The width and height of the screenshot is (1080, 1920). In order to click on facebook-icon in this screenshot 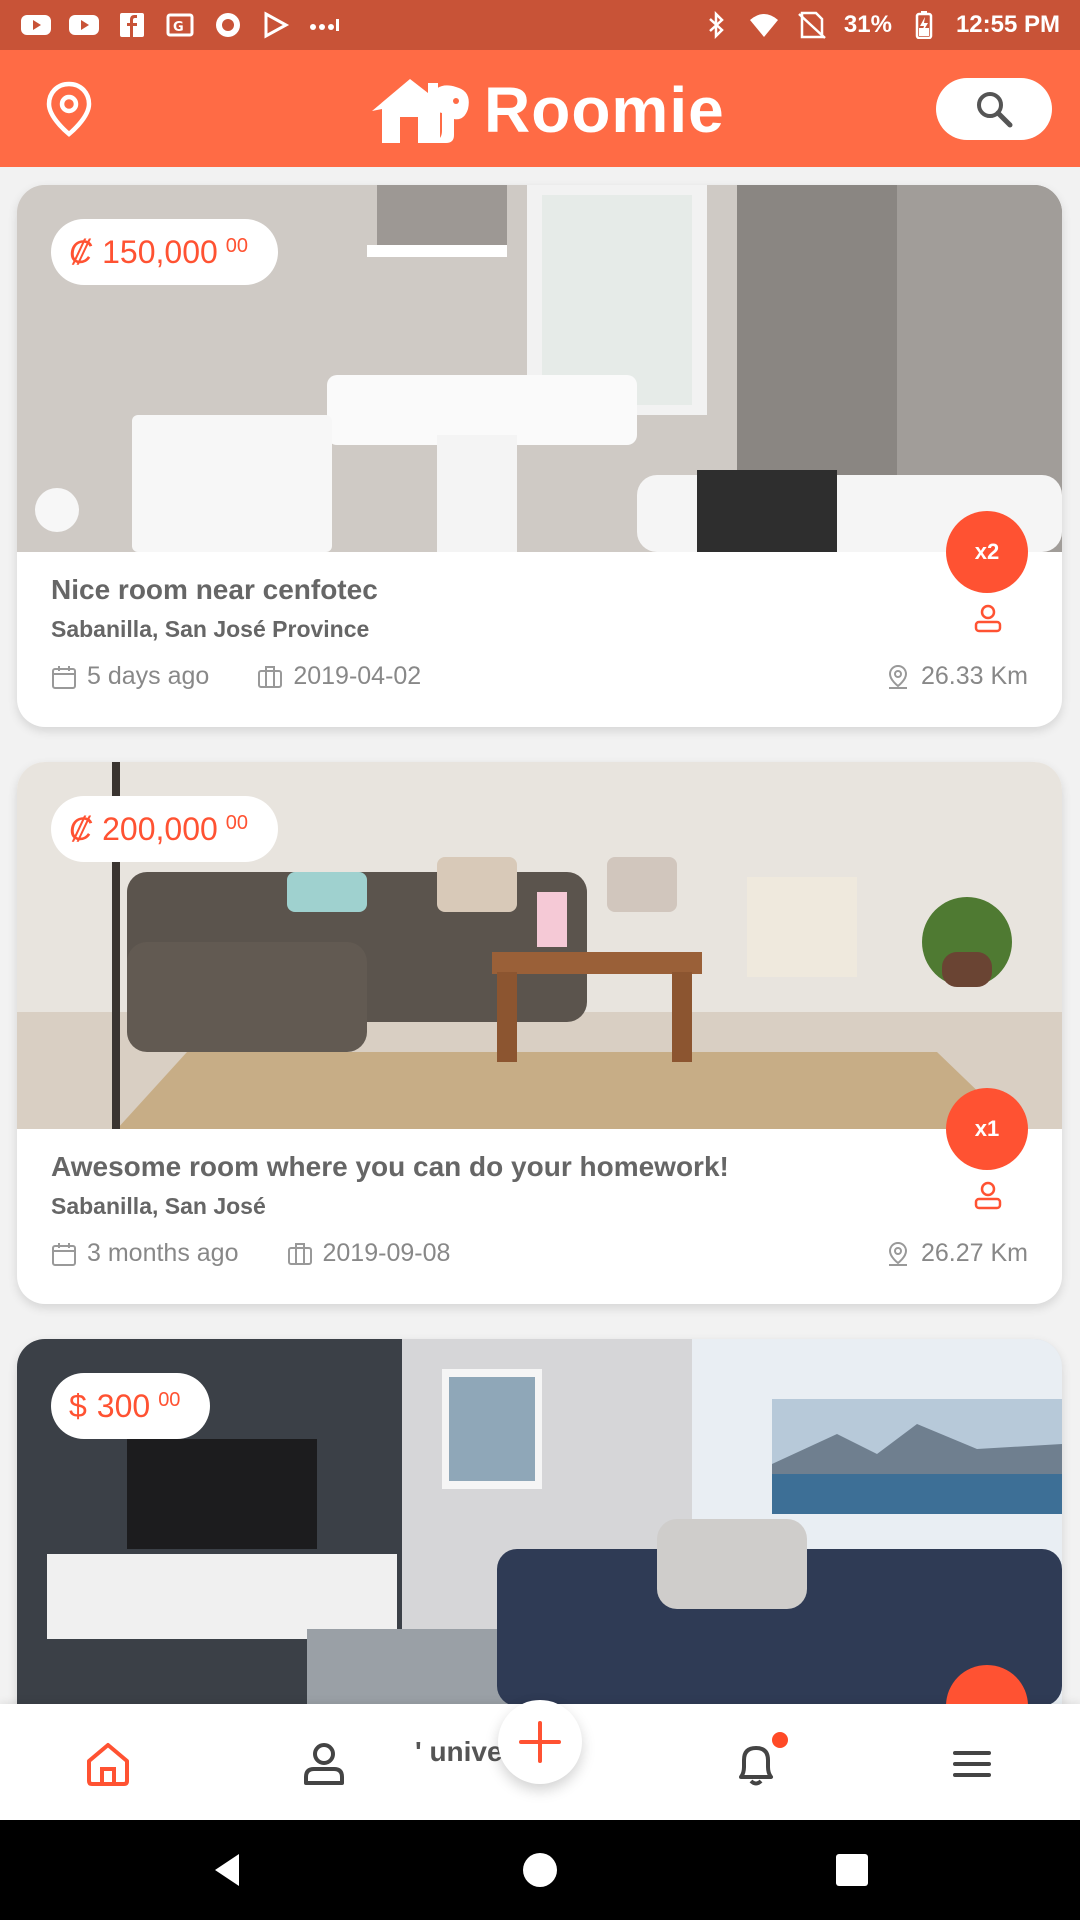, I will do `click(132, 25)`.